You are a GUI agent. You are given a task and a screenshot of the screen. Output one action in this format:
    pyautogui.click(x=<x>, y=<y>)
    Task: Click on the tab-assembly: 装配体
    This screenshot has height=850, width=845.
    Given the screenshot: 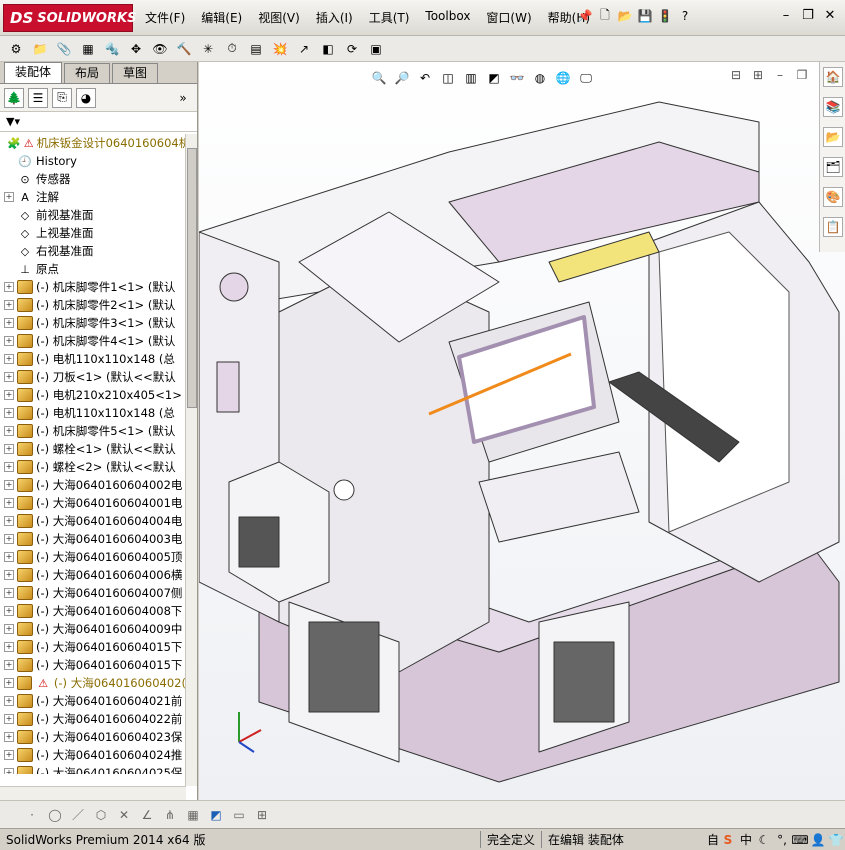 What is the action you would take?
    pyautogui.click(x=33, y=72)
    